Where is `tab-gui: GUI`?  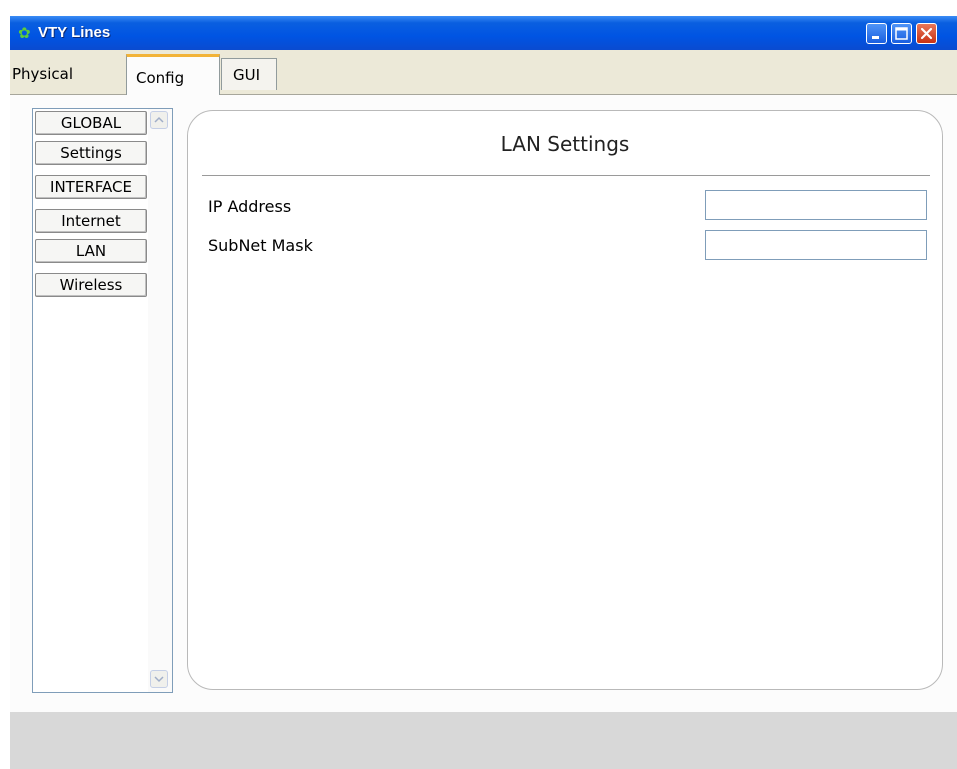
tab-gui: GUI is located at coordinates (249, 74).